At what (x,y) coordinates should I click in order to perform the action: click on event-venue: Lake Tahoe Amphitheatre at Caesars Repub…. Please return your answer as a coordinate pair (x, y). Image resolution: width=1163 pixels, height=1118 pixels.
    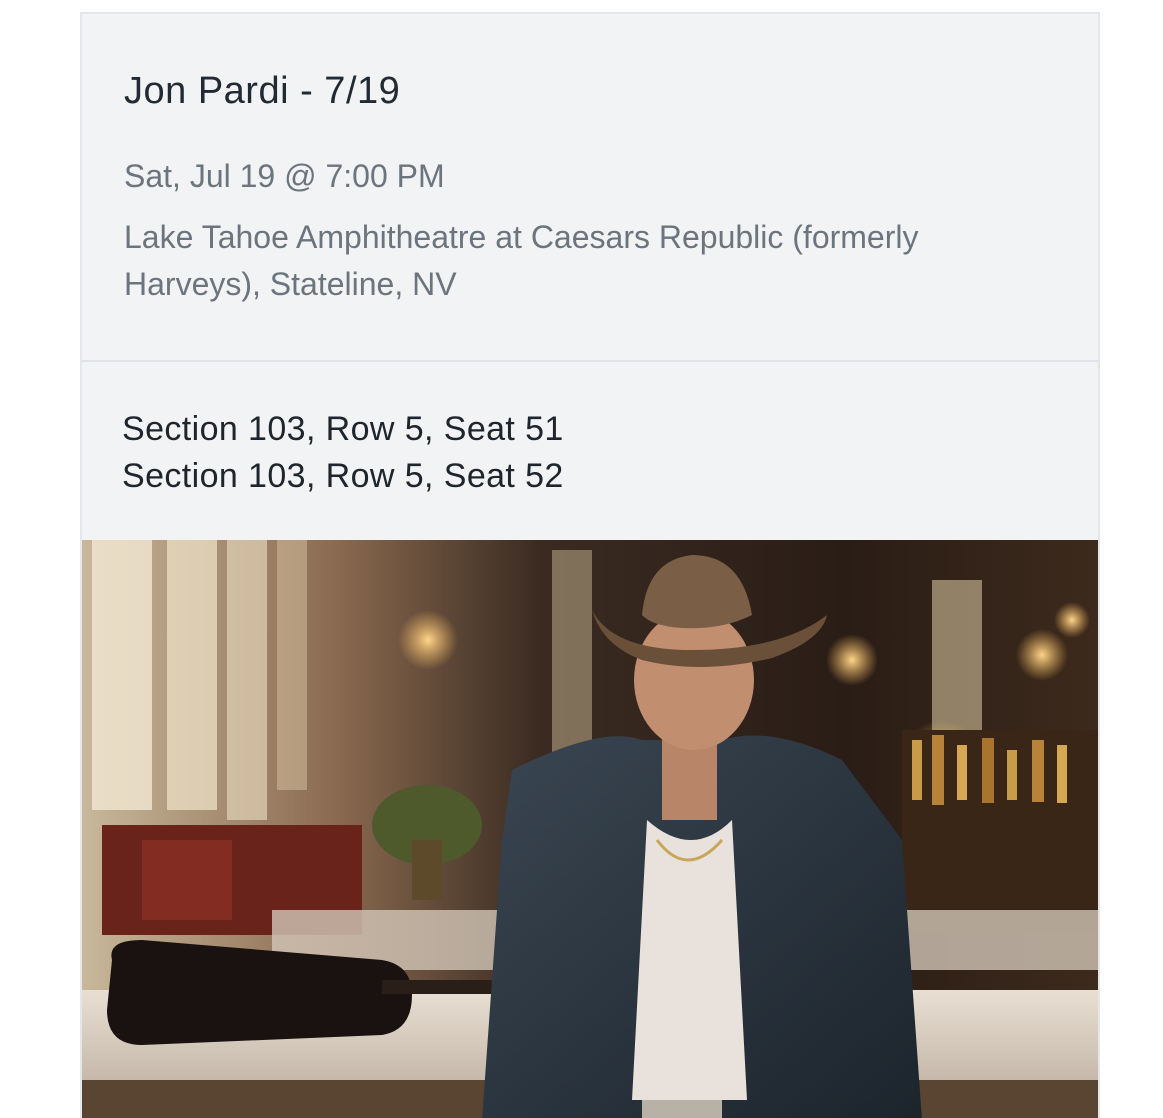
    Looking at the image, I should click on (521, 260).